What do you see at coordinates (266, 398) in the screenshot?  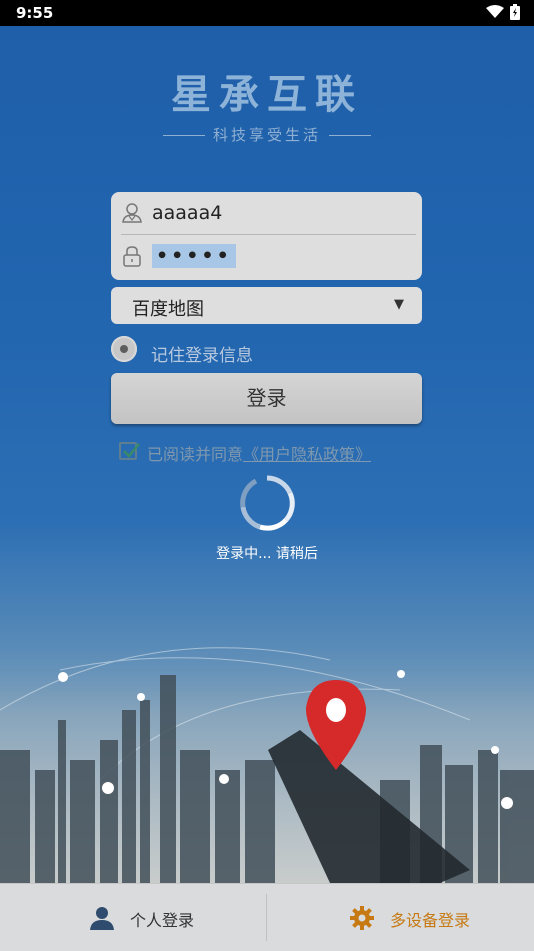 I see `login-button: 登录` at bounding box center [266, 398].